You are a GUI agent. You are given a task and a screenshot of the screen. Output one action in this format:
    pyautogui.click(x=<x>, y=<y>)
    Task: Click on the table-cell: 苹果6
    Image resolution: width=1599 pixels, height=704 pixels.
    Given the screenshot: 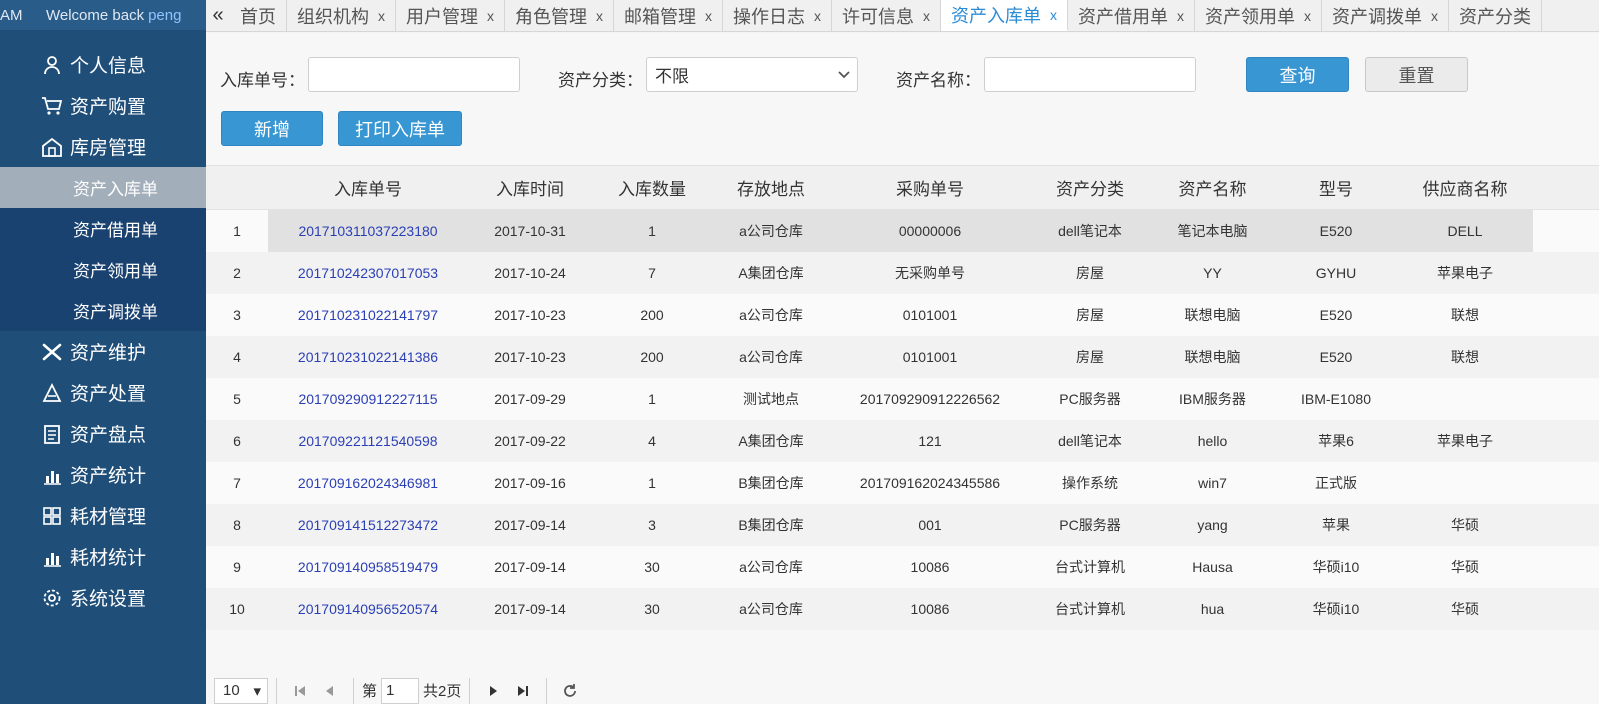 What is the action you would take?
    pyautogui.click(x=1336, y=441)
    